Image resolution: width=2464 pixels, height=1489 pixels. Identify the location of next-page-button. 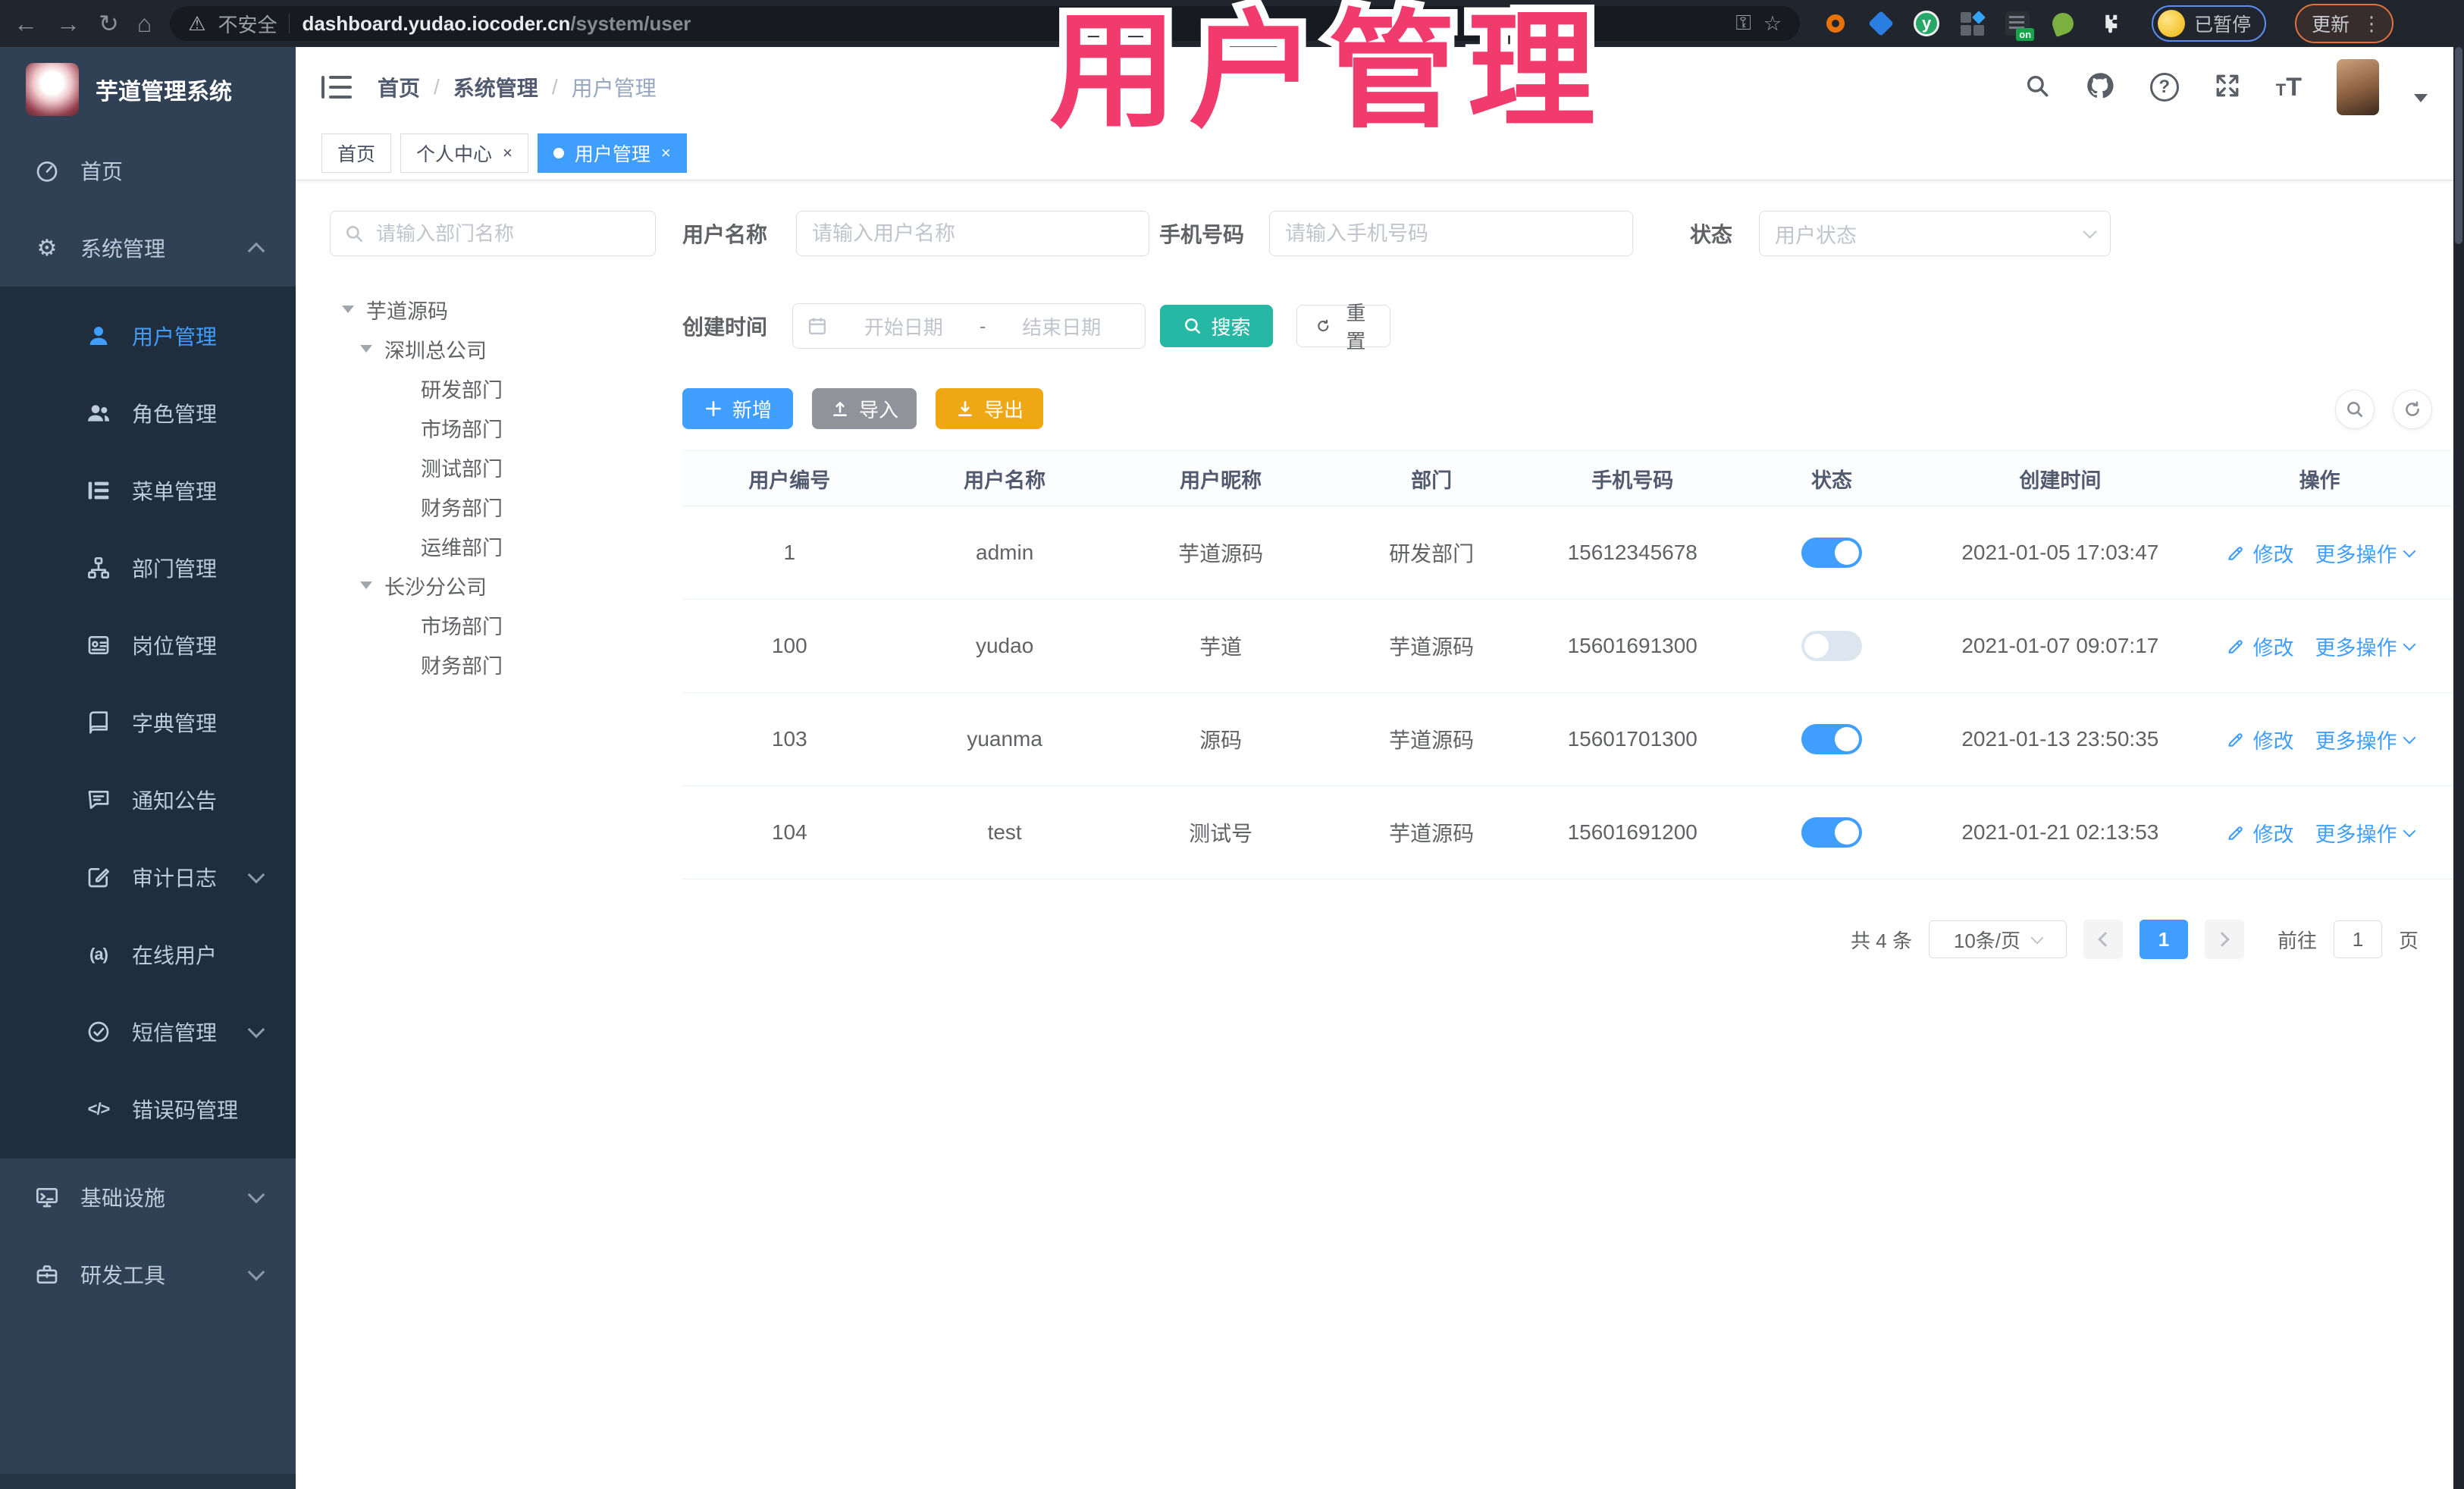
(2224, 940).